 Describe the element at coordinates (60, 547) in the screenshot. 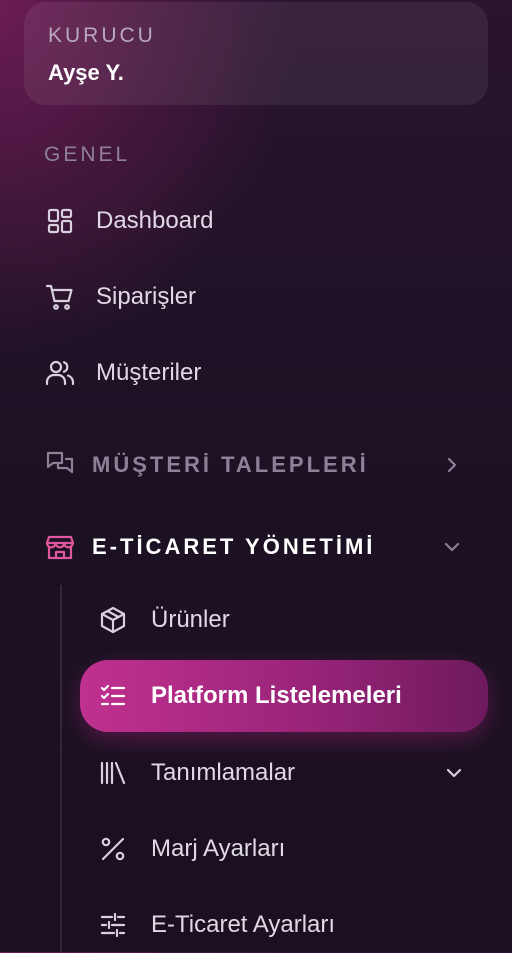

I see `storefront-icon` at that location.